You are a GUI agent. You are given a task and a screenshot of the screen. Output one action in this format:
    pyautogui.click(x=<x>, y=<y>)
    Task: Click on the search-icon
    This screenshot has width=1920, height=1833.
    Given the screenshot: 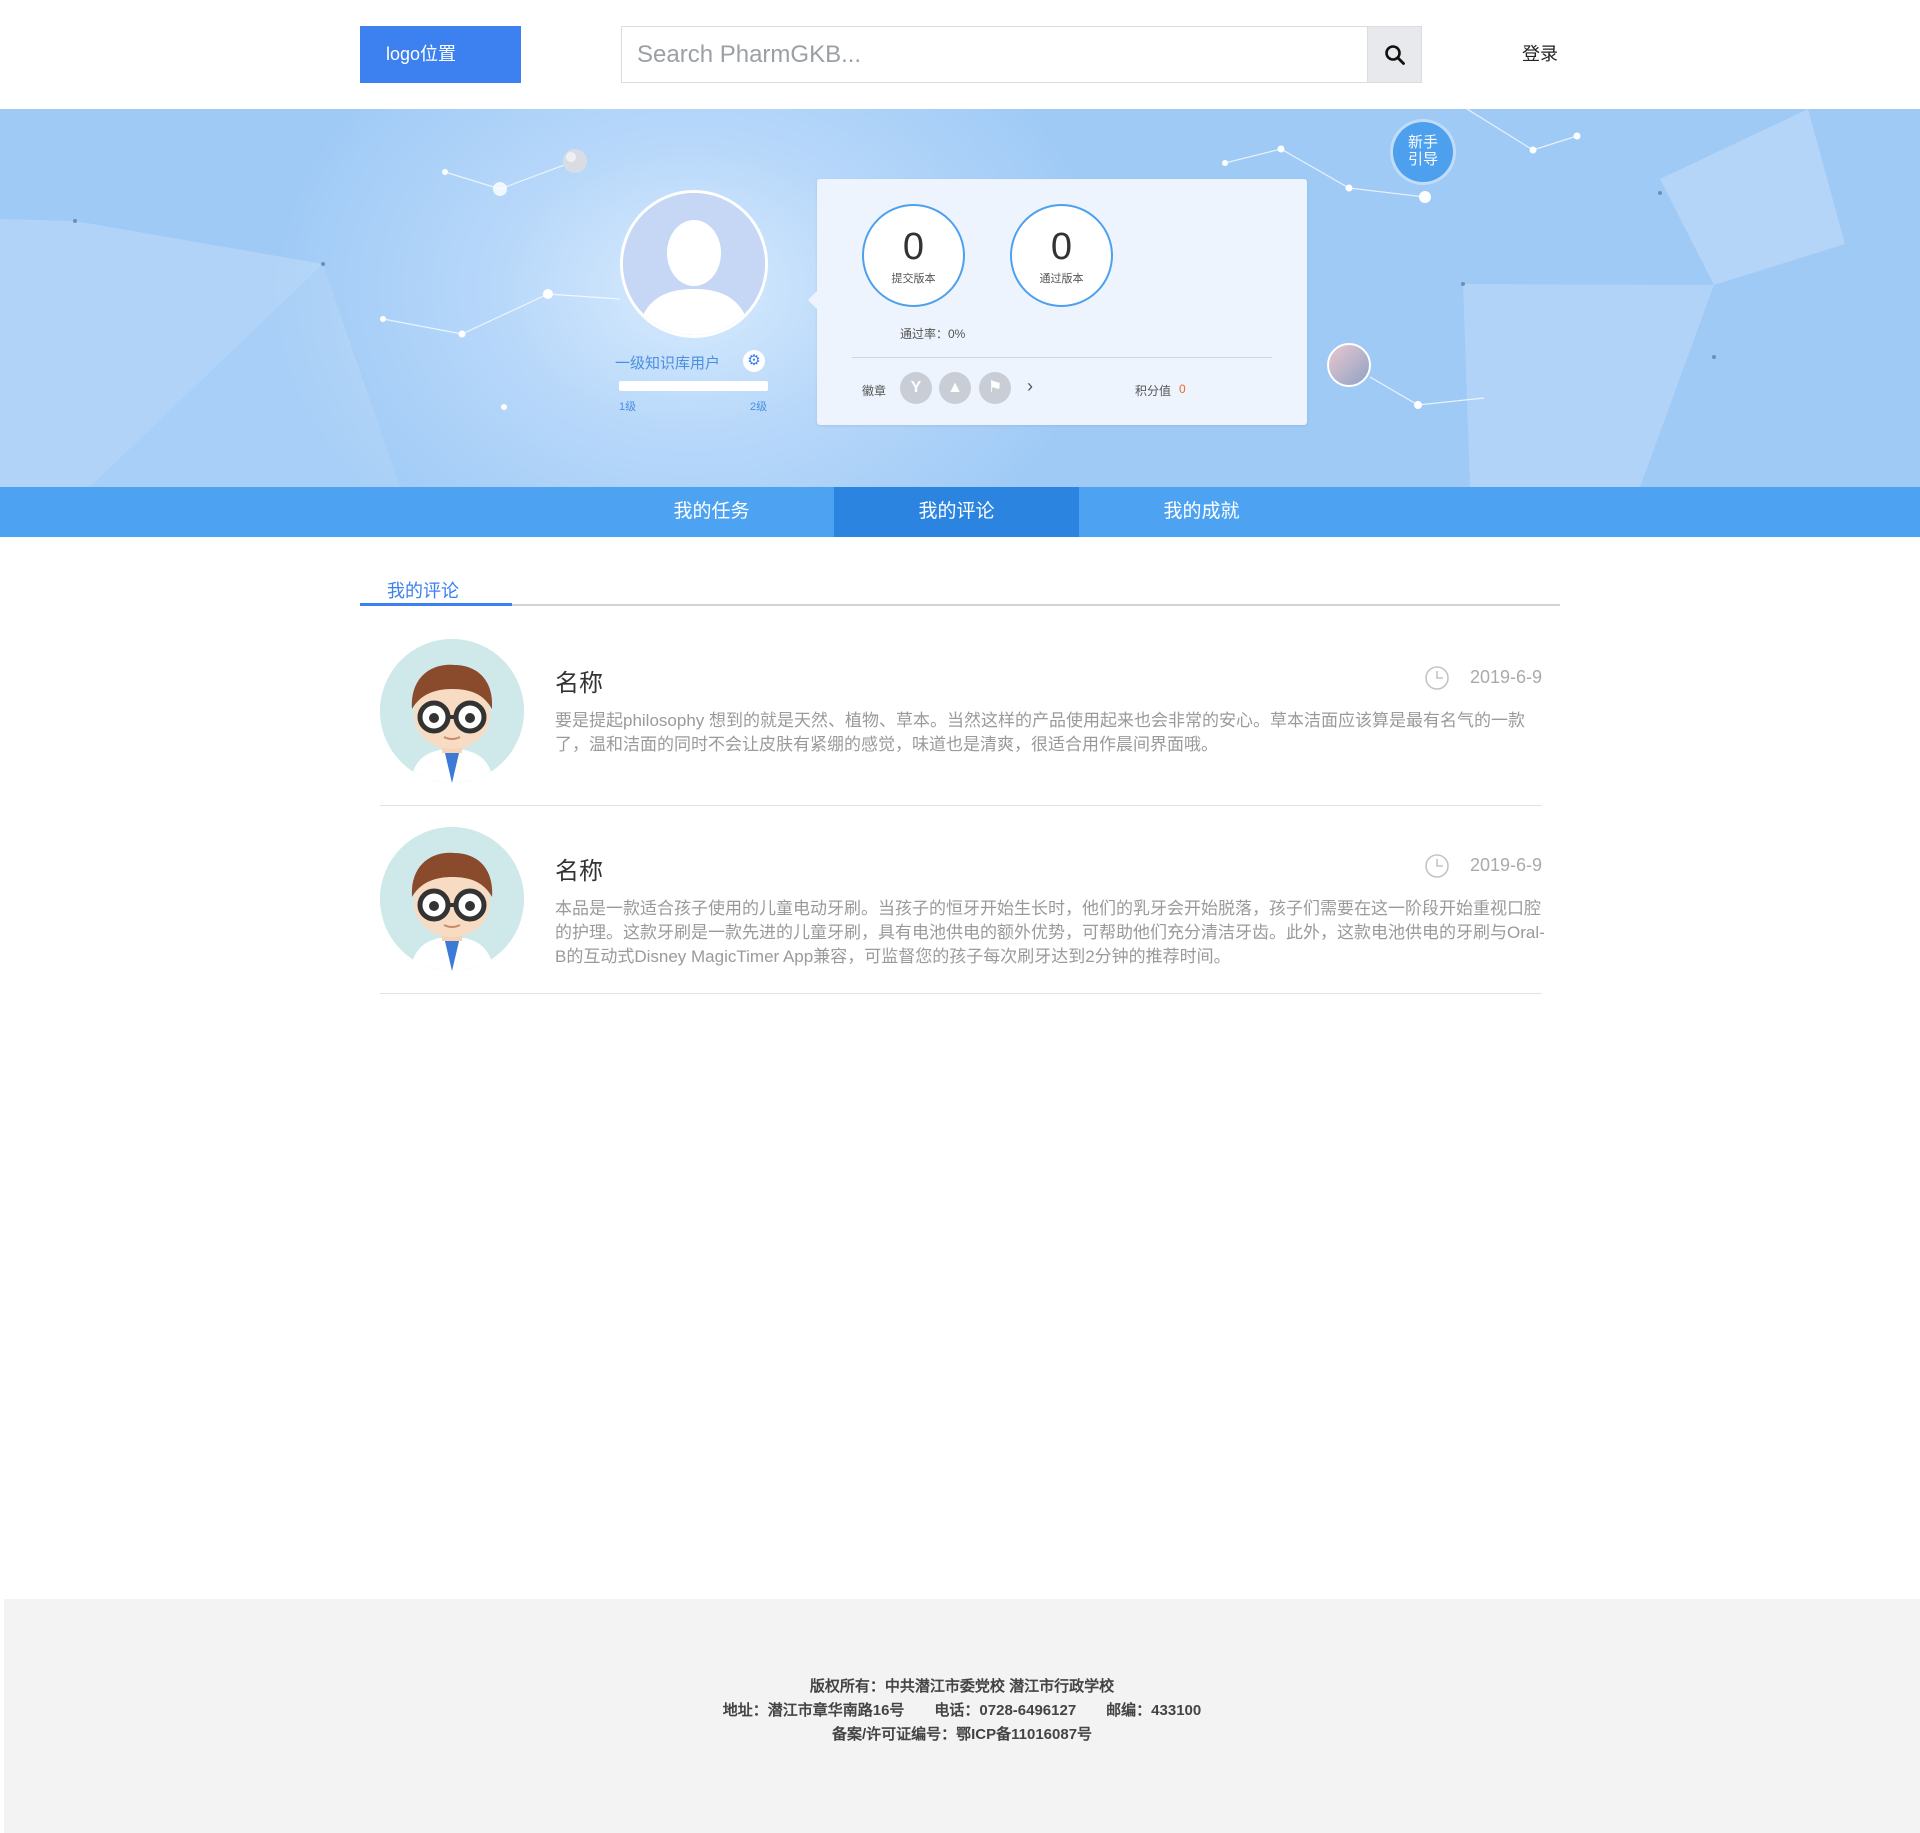 What is the action you would take?
    pyautogui.click(x=1394, y=54)
    